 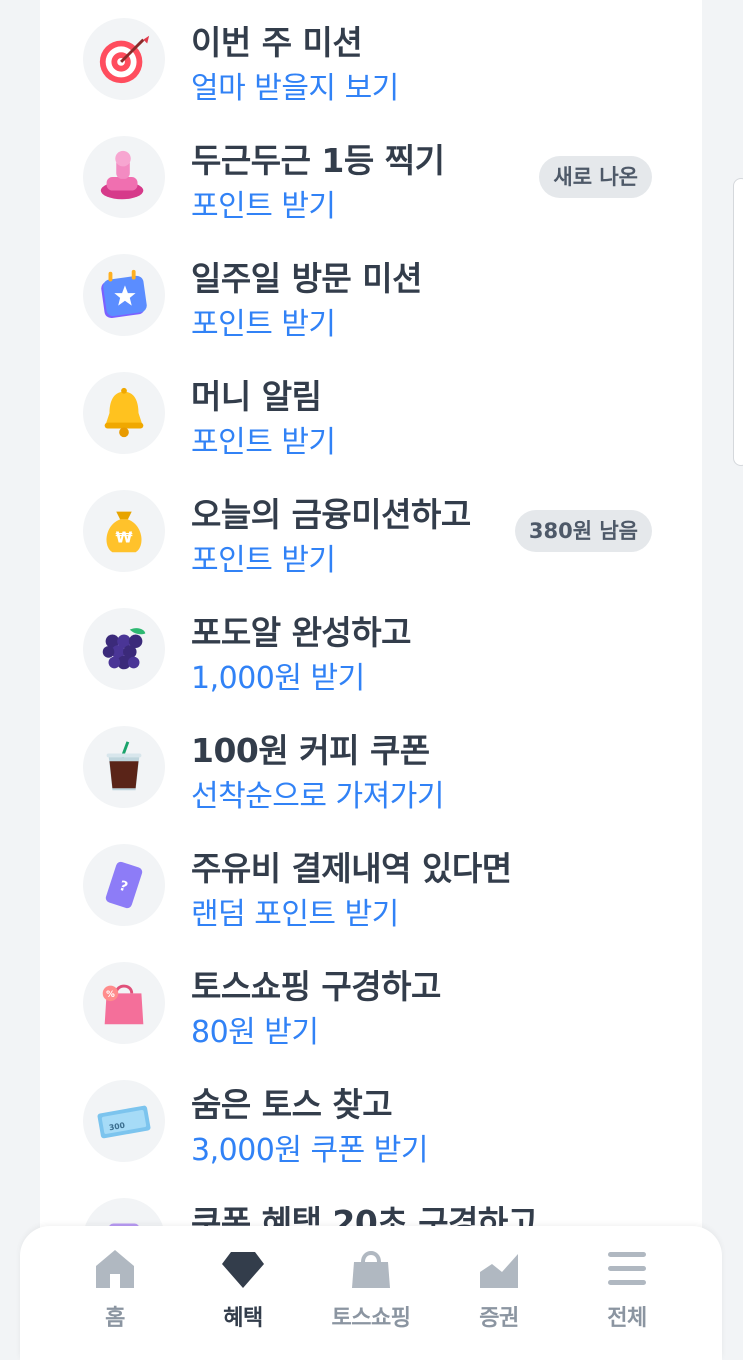 What do you see at coordinates (499, 1271) in the screenshot?
I see `chart-icon` at bounding box center [499, 1271].